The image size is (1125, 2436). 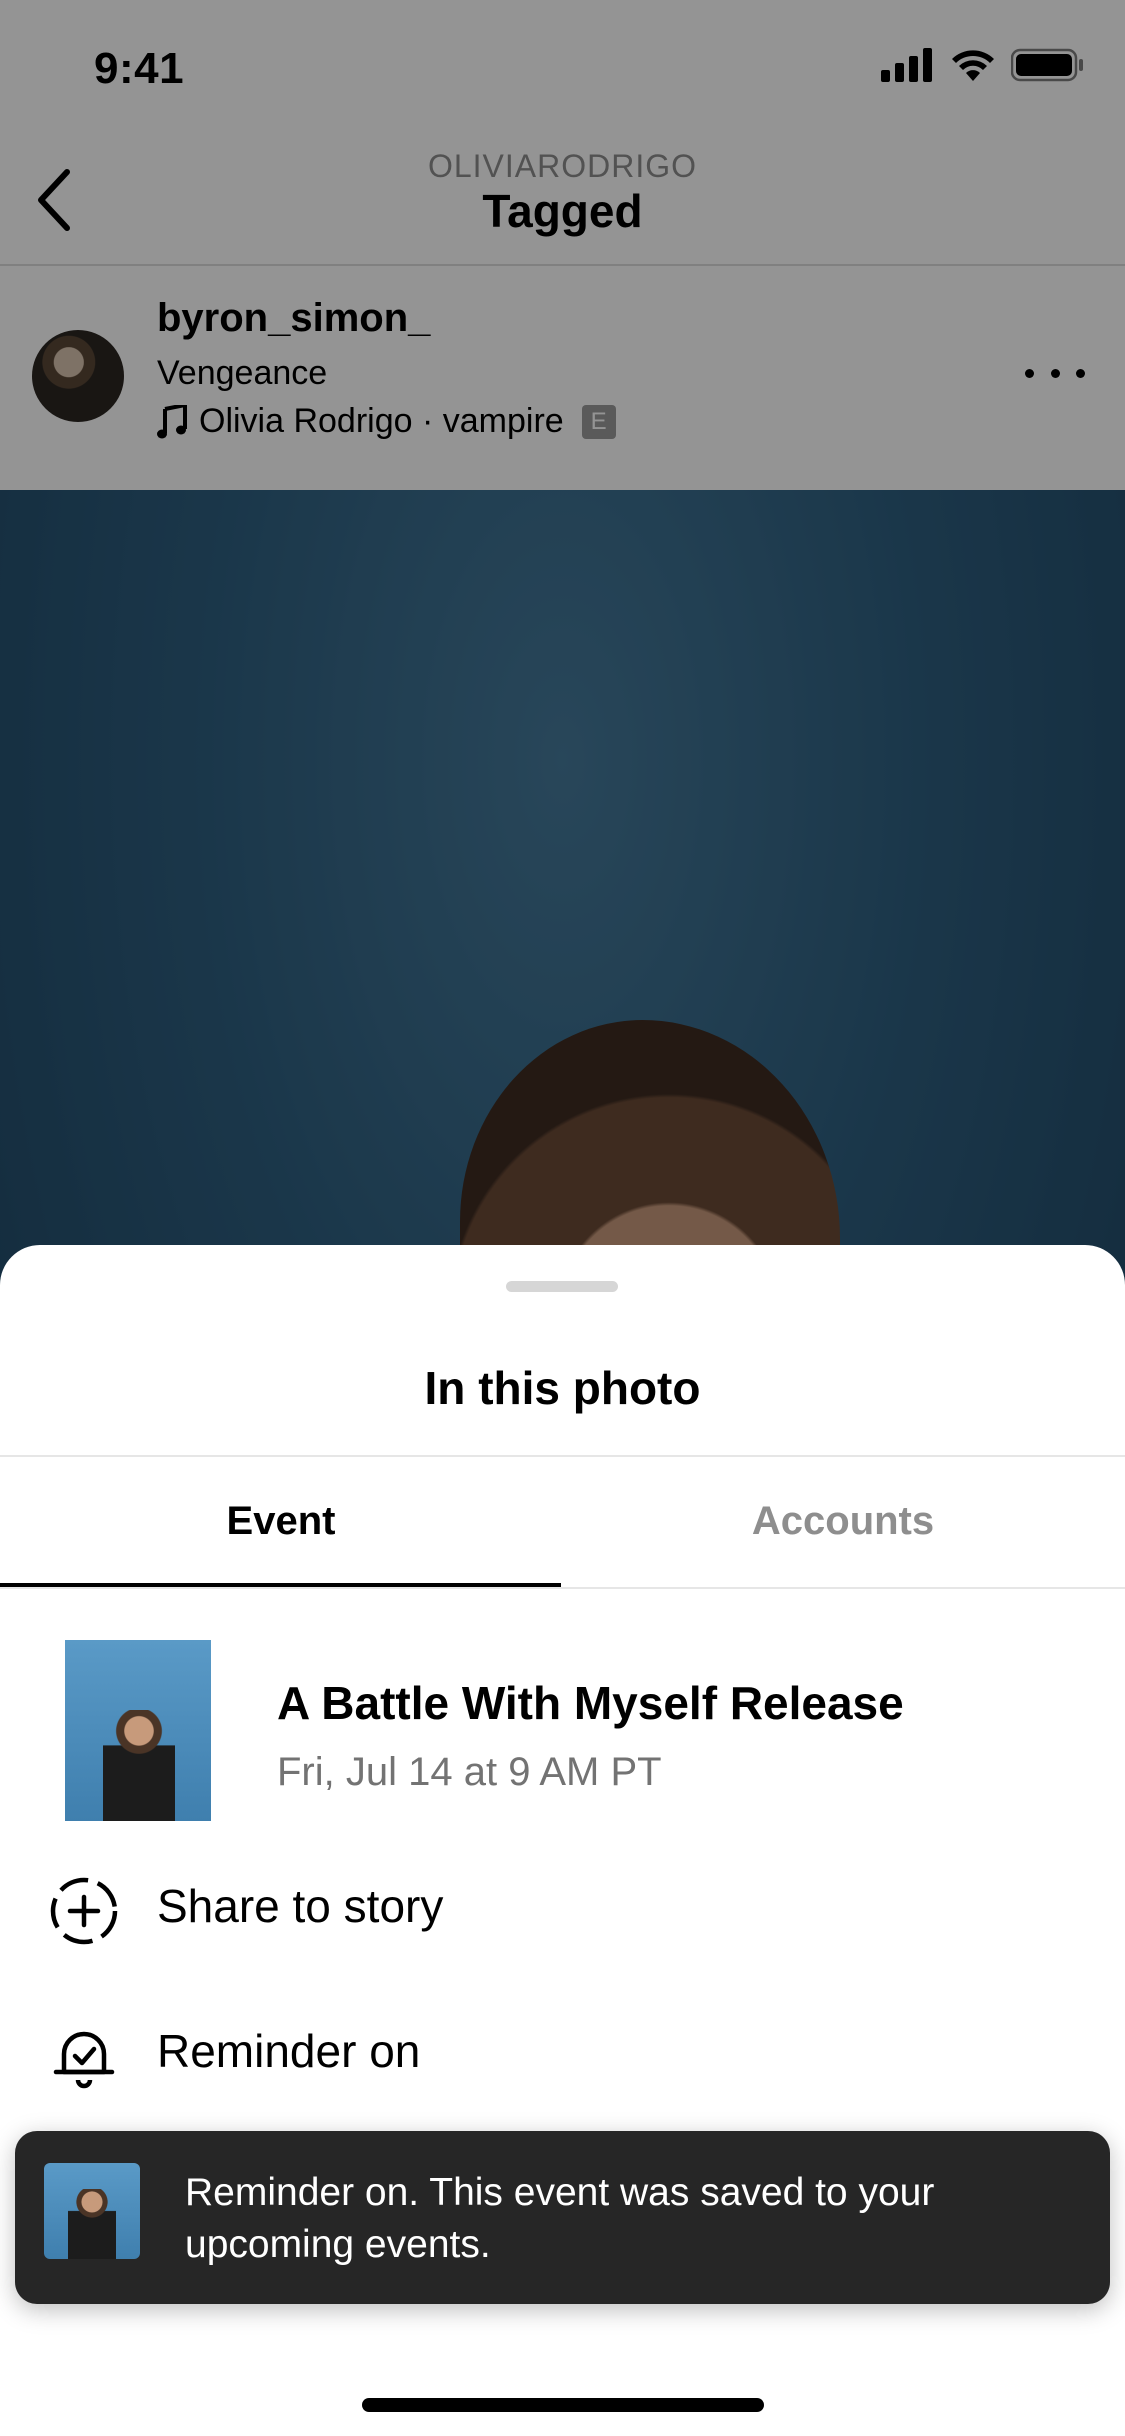 What do you see at coordinates (84, 2060) in the screenshot?
I see `bell-check-icon` at bounding box center [84, 2060].